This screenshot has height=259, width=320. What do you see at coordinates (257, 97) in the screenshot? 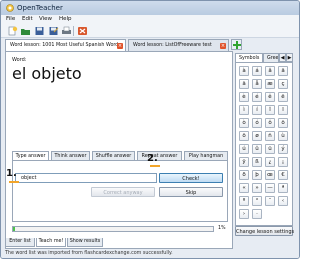
I see `symbol-button: é` at bounding box center [257, 97].